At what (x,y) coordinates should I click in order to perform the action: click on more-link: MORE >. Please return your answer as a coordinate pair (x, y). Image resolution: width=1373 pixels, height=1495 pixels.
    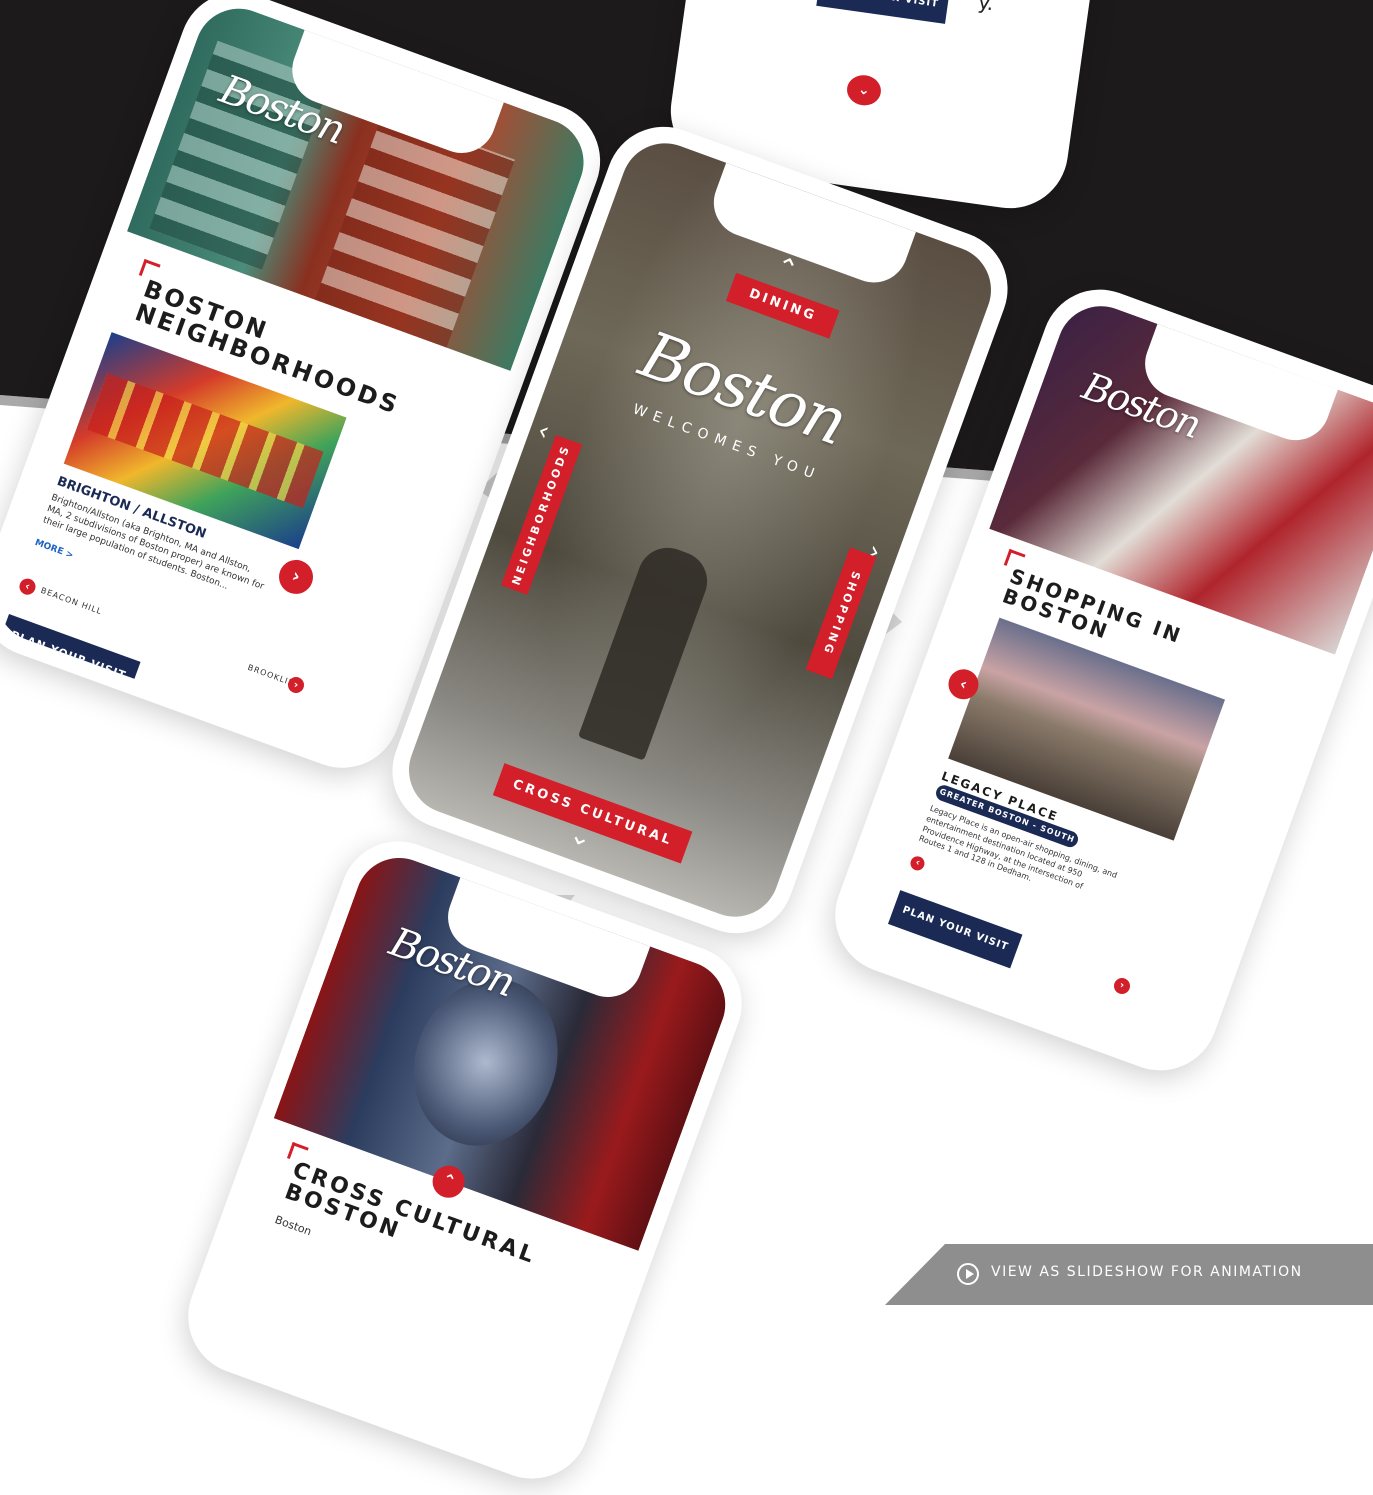
    Looking at the image, I should click on (54, 549).